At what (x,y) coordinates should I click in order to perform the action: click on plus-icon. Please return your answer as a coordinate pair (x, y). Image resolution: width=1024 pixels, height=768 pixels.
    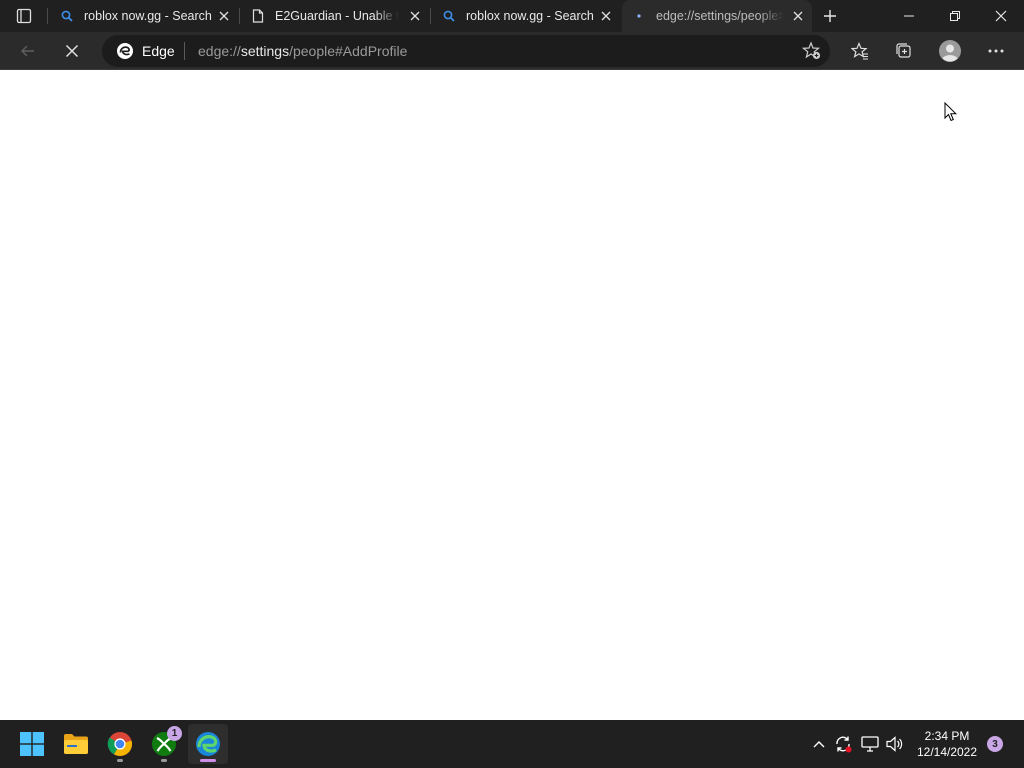
    Looking at the image, I should click on (830, 16).